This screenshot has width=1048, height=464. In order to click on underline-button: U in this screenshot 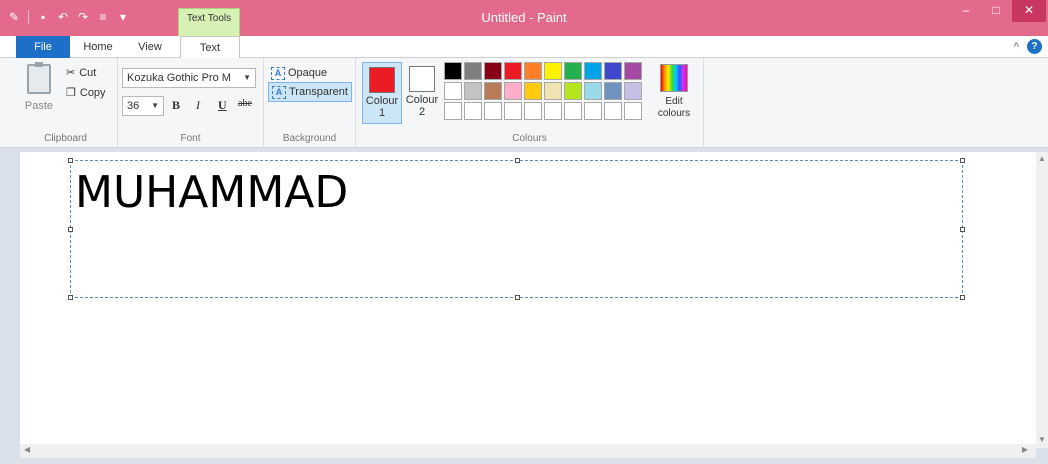, I will do `click(222, 105)`.